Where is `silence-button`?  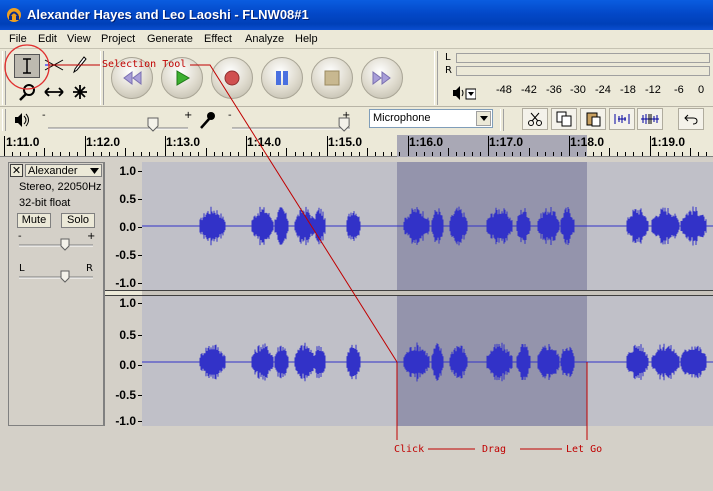
silence-button is located at coordinates (650, 119).